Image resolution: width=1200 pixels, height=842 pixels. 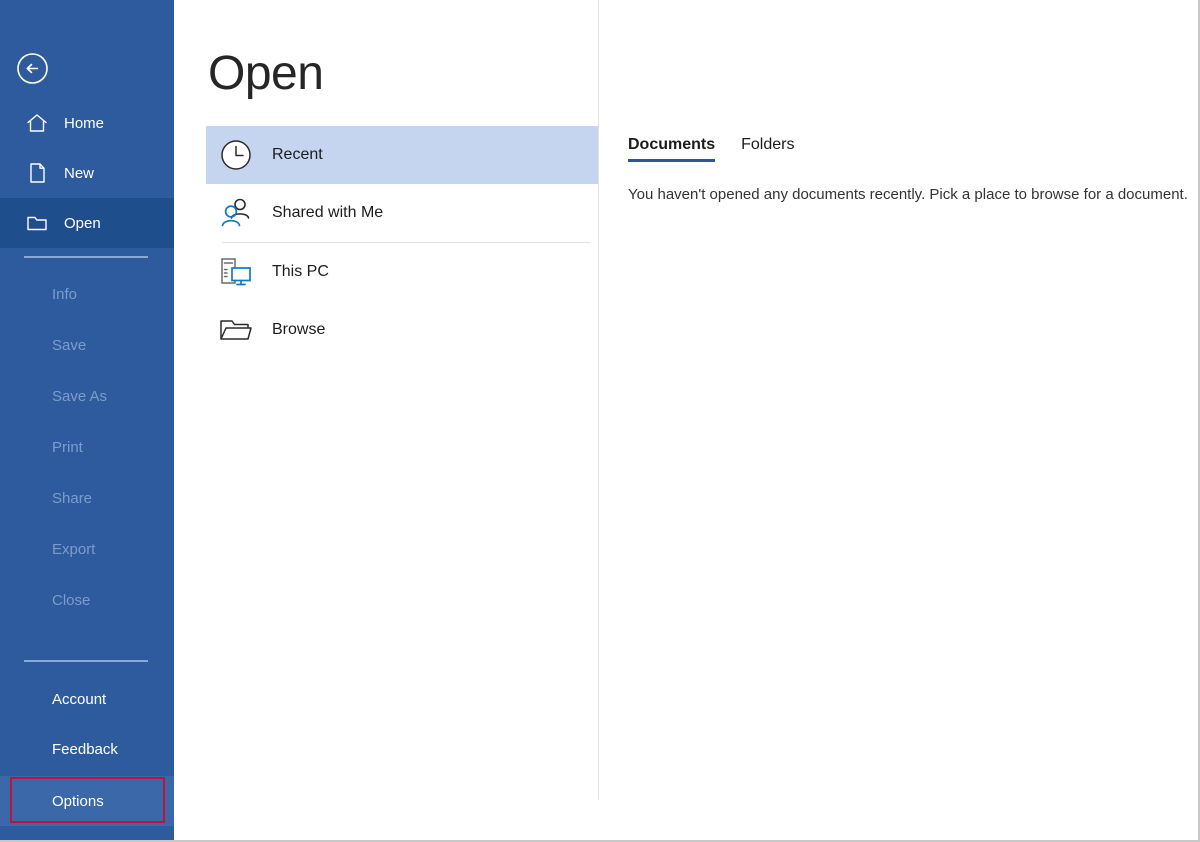 I want to click on sidebar-item-save-as: Save As, so click(x=87, y=396).